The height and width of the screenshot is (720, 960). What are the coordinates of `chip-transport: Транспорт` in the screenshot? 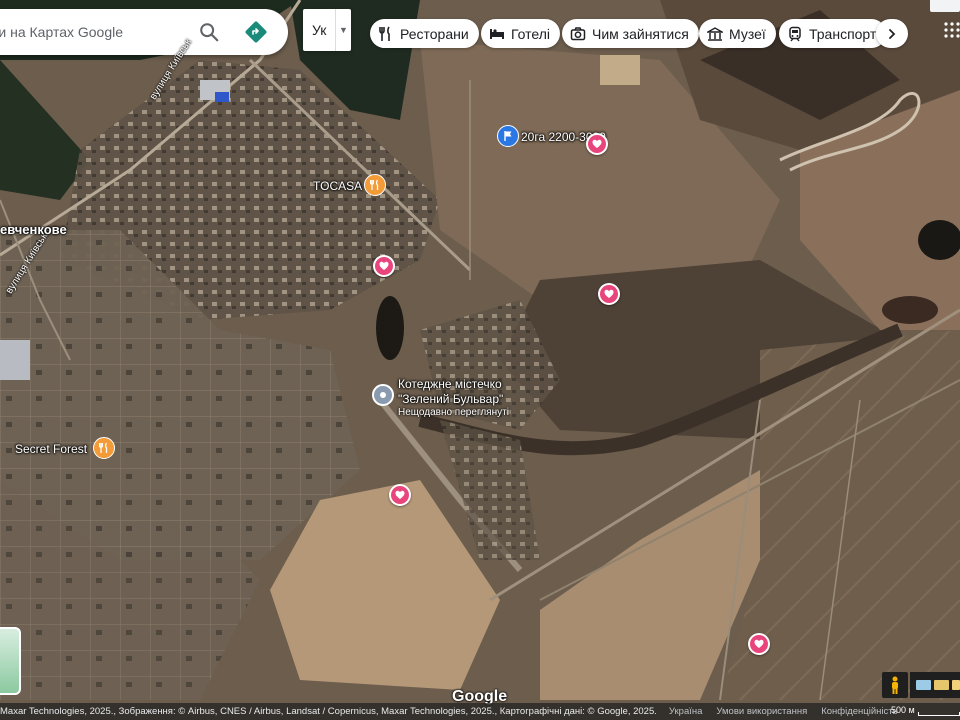 It's located at (833, 33).